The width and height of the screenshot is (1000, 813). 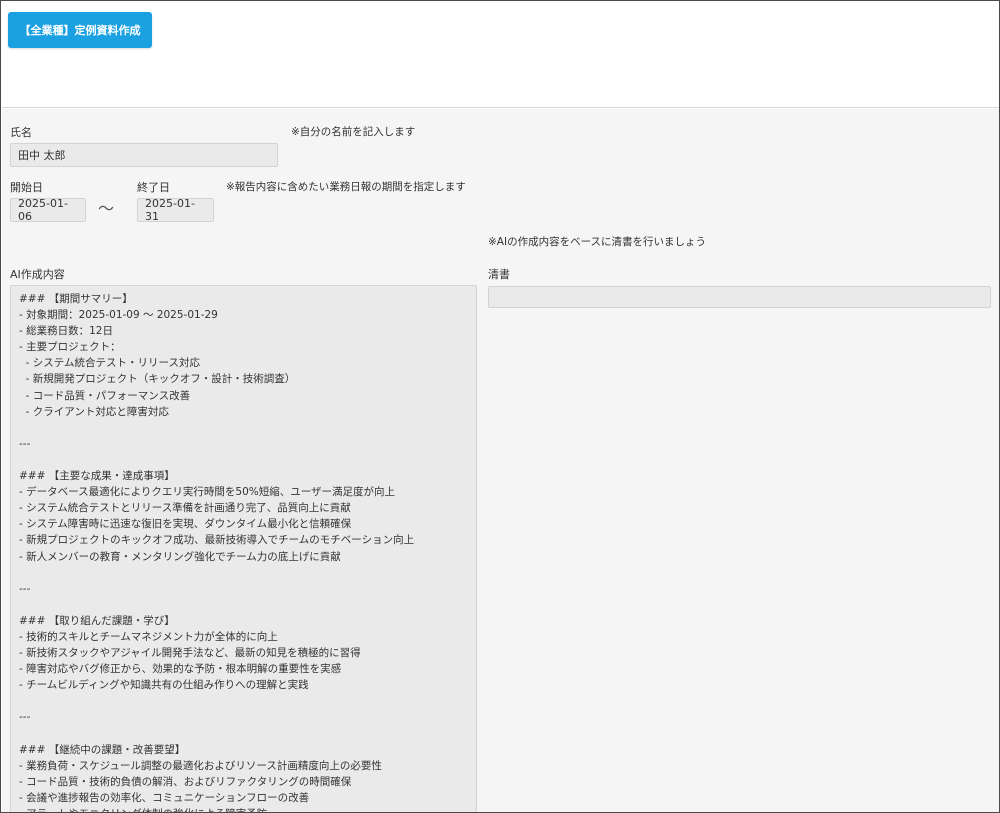 I want to click on name-field: 田中 太郎, so click(x=144, y=155).